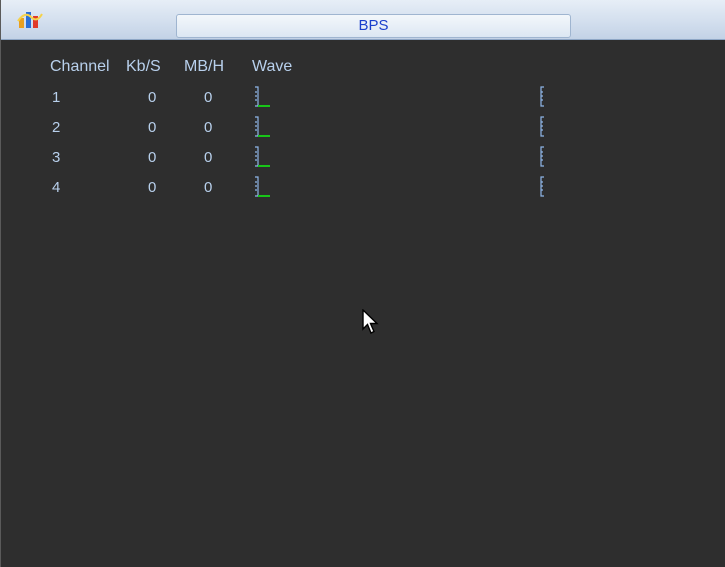 Image resolution: width=725 pixels, height=567 pixels. I want to click on channel-cell: 3, so click(56, 157).